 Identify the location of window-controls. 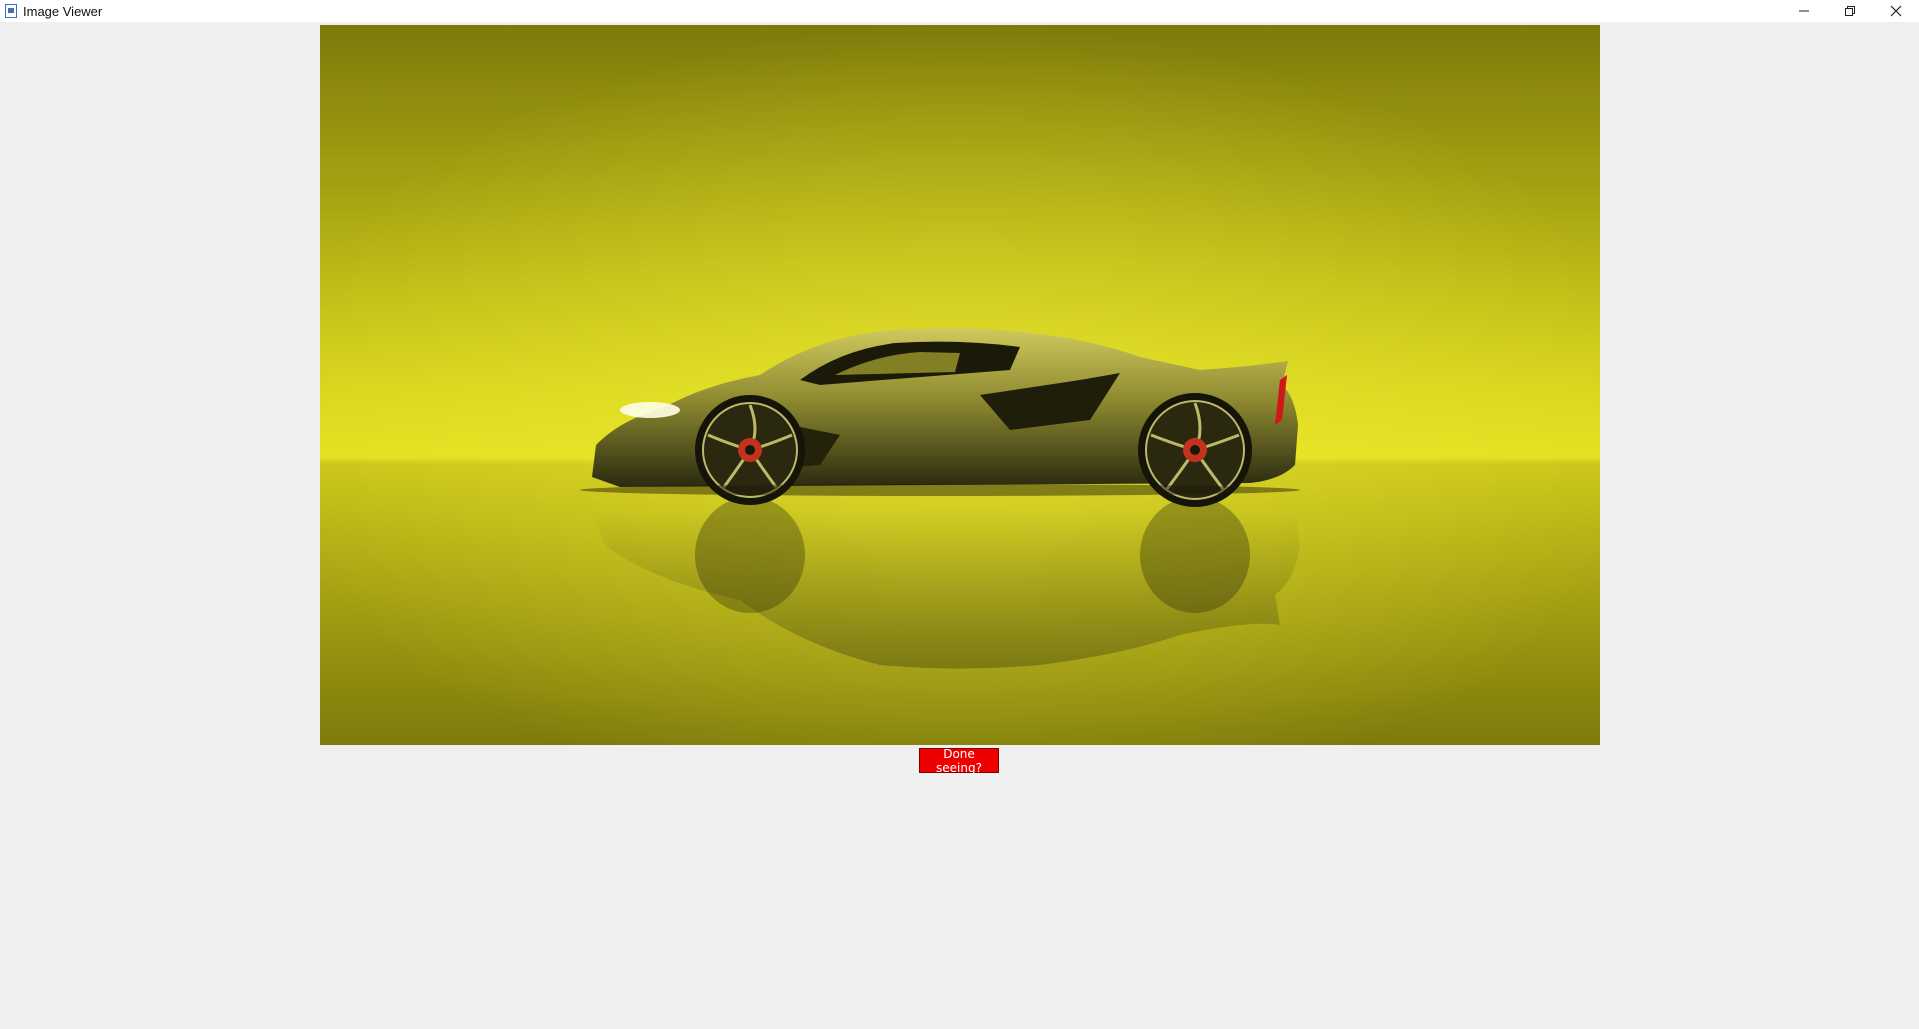
(1850, 11).